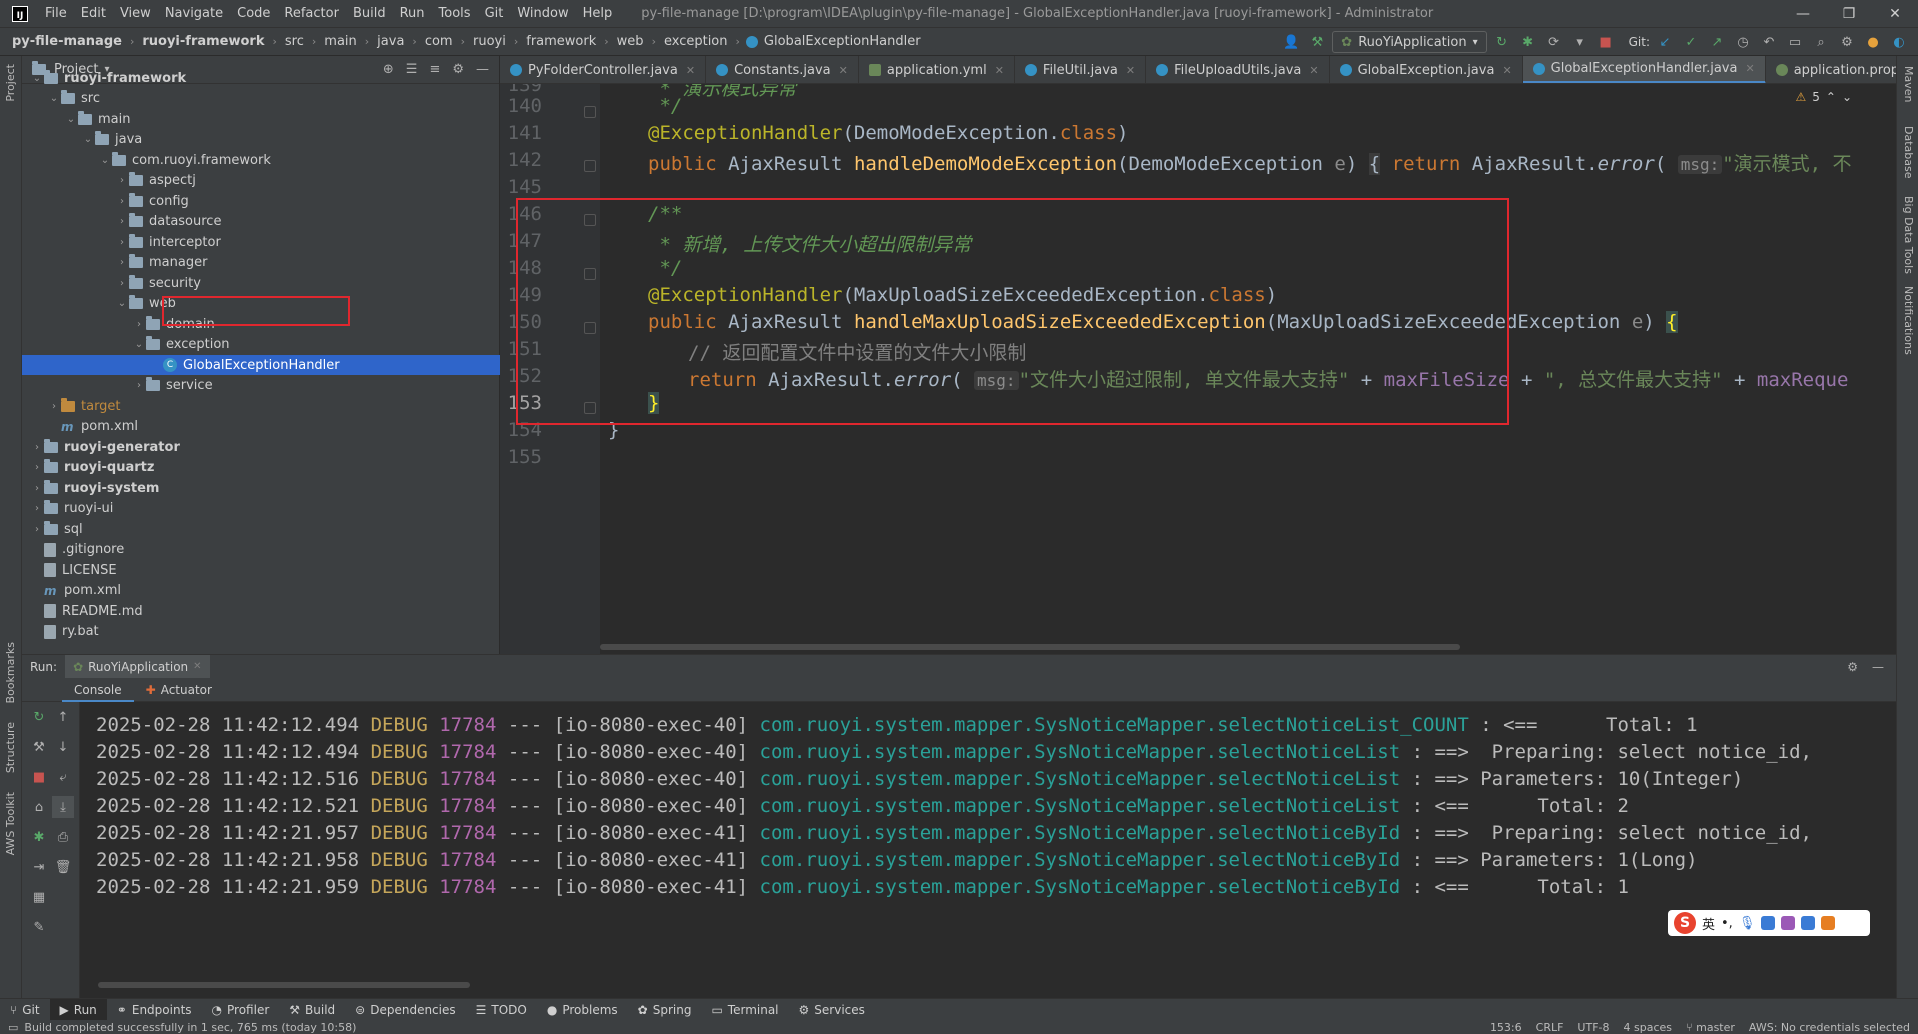 This screenshot has height=1034, width=1918. Describe the element at coordinates (261, 201) in the screenshot. I see `tree-item: › config` at that location.